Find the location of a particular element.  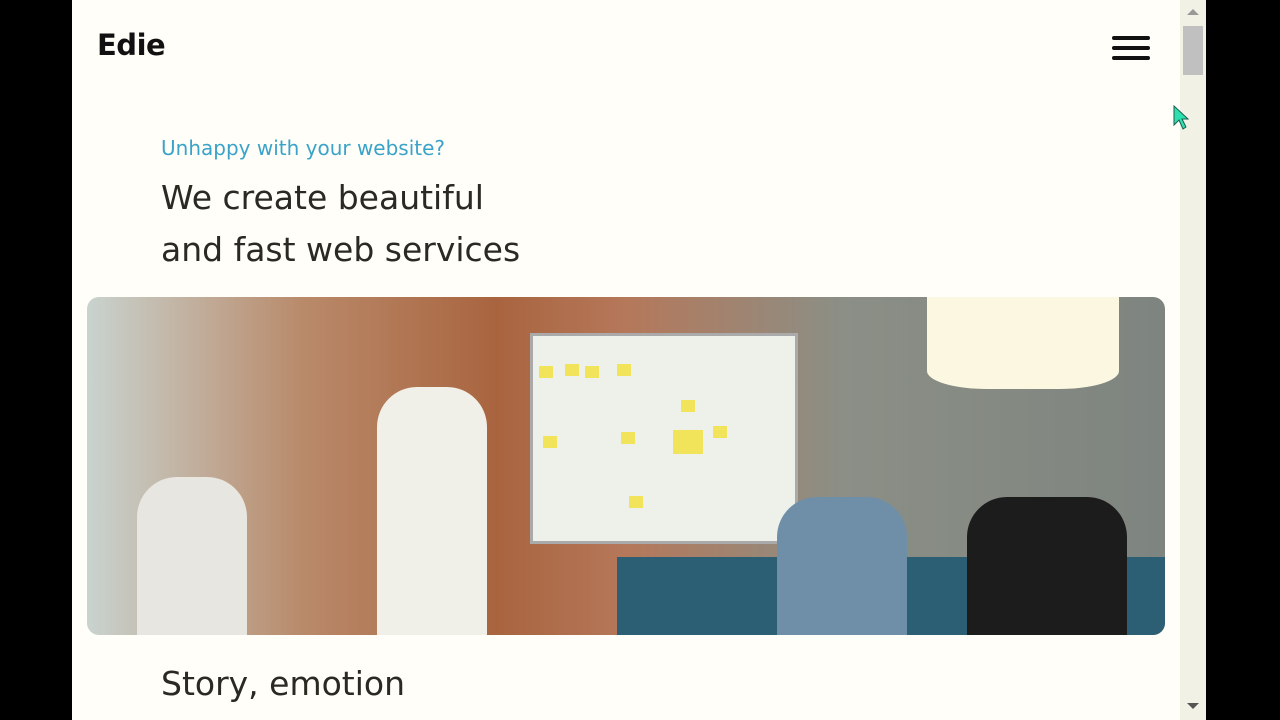

headline-line-2: and fast web services is located at coordinates (341, 249).